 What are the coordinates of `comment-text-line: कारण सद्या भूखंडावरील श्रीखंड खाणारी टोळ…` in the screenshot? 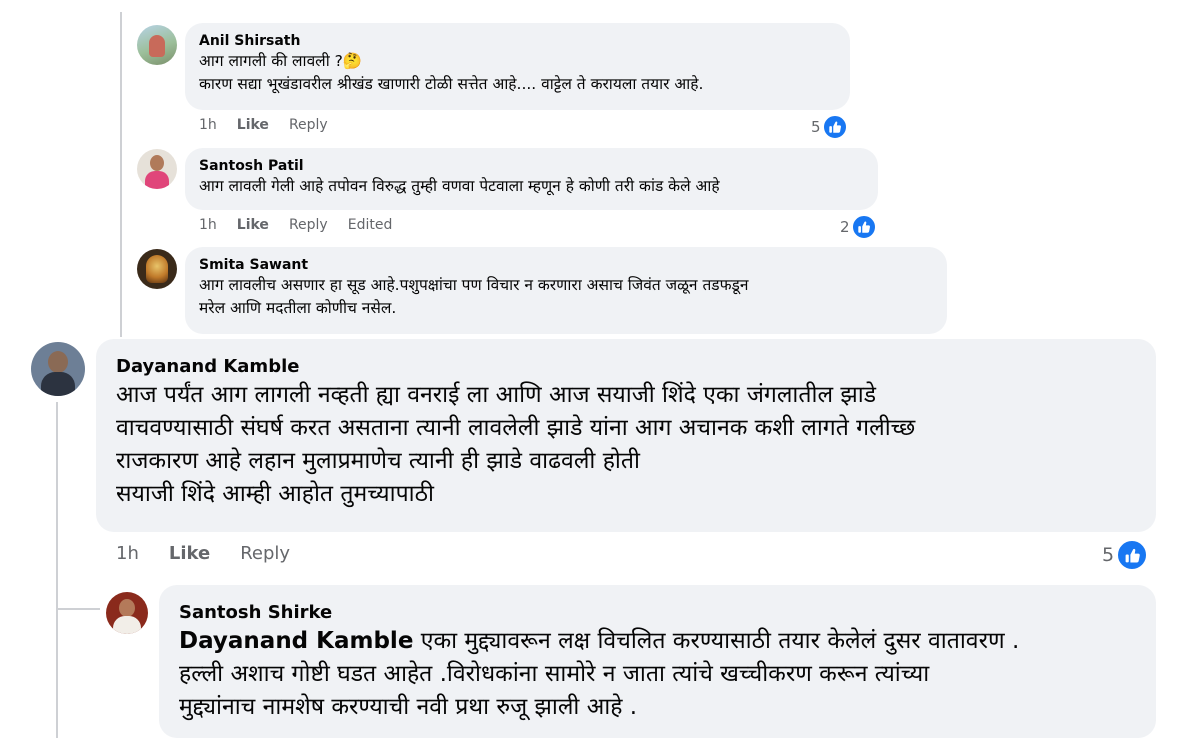 It's located at (451, 84).